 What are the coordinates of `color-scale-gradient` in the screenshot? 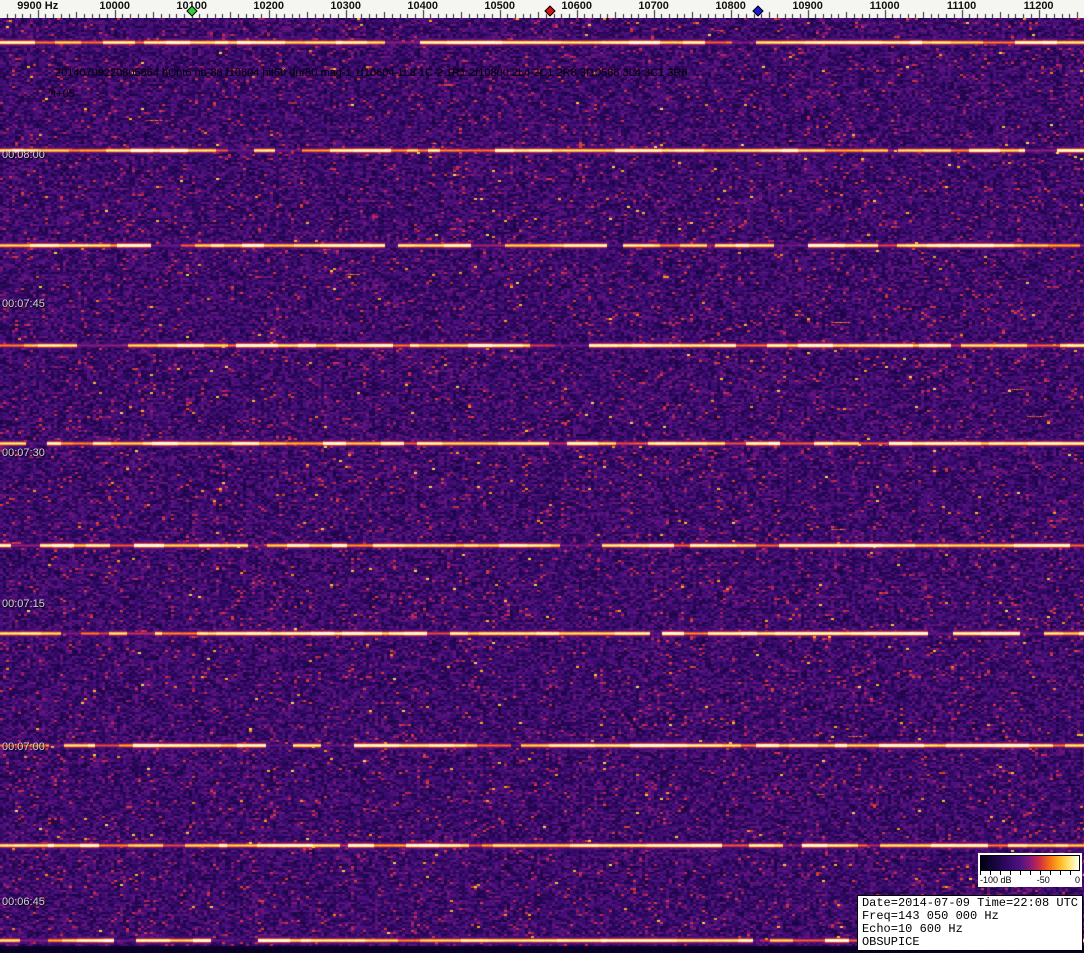 It's located at (1030, 863).